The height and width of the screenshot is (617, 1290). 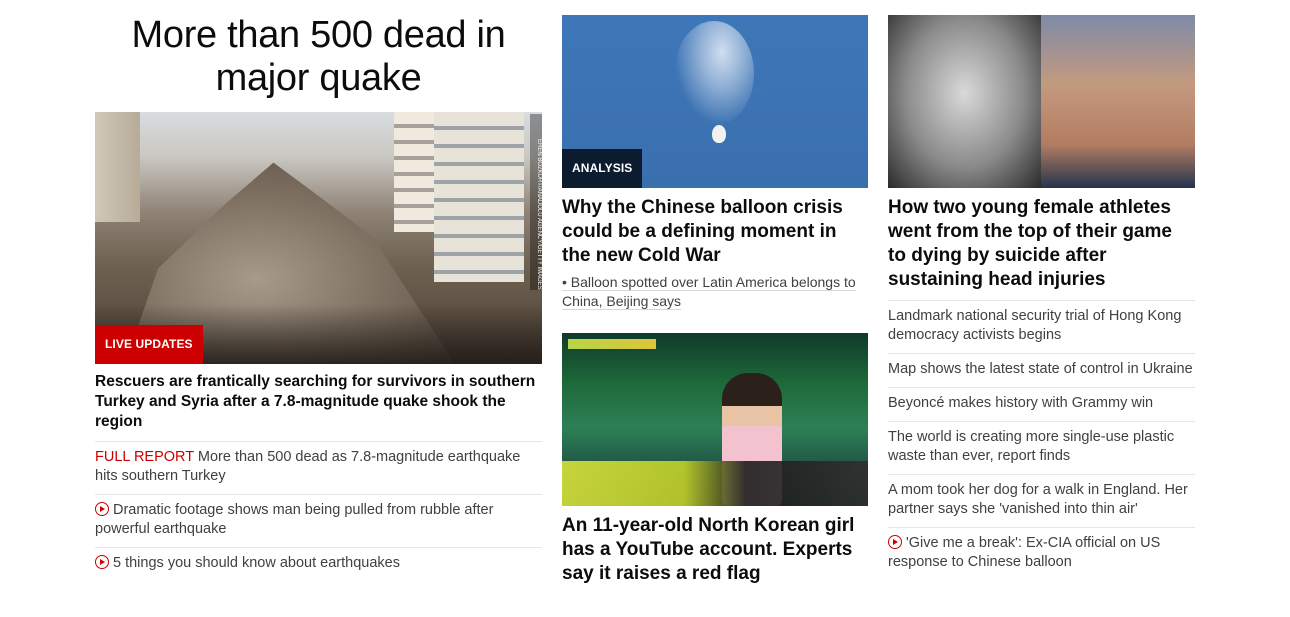 I want to click on balloon-image: ANALYSIS, so click(x=715, y=101).